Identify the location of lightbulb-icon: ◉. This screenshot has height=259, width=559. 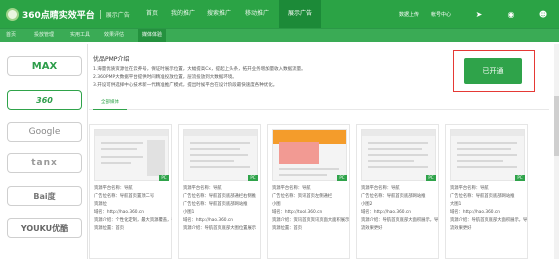
(511, 14).